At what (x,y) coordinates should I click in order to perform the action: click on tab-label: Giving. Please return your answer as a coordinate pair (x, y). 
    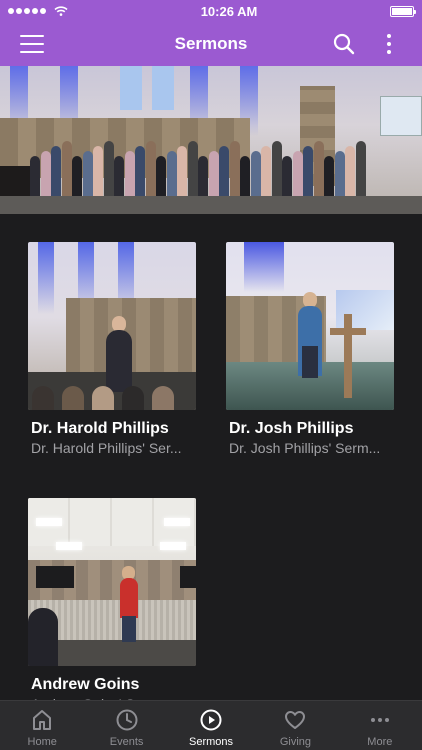
    Looking at the image, I should click on (295, 742).